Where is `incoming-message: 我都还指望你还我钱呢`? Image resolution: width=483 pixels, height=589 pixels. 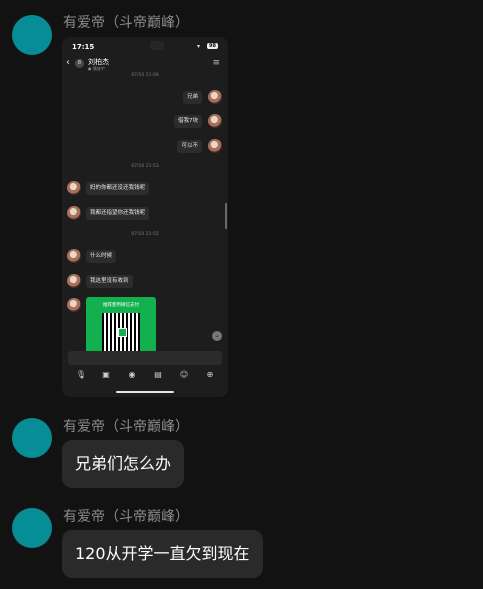
incoming-message: 我都还指望你还我钱呢 is located at coordinates (118, 213).